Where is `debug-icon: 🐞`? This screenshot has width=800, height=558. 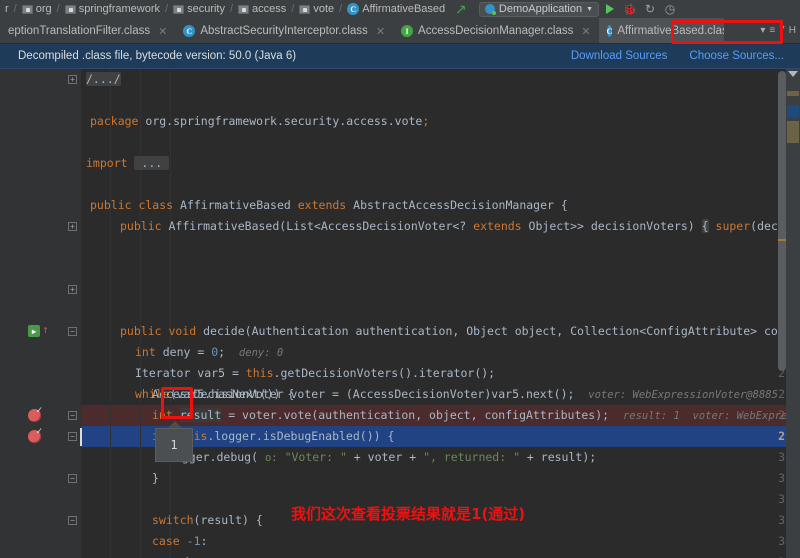 debug-icon: 🐞 is located at coordinates (630, 9).